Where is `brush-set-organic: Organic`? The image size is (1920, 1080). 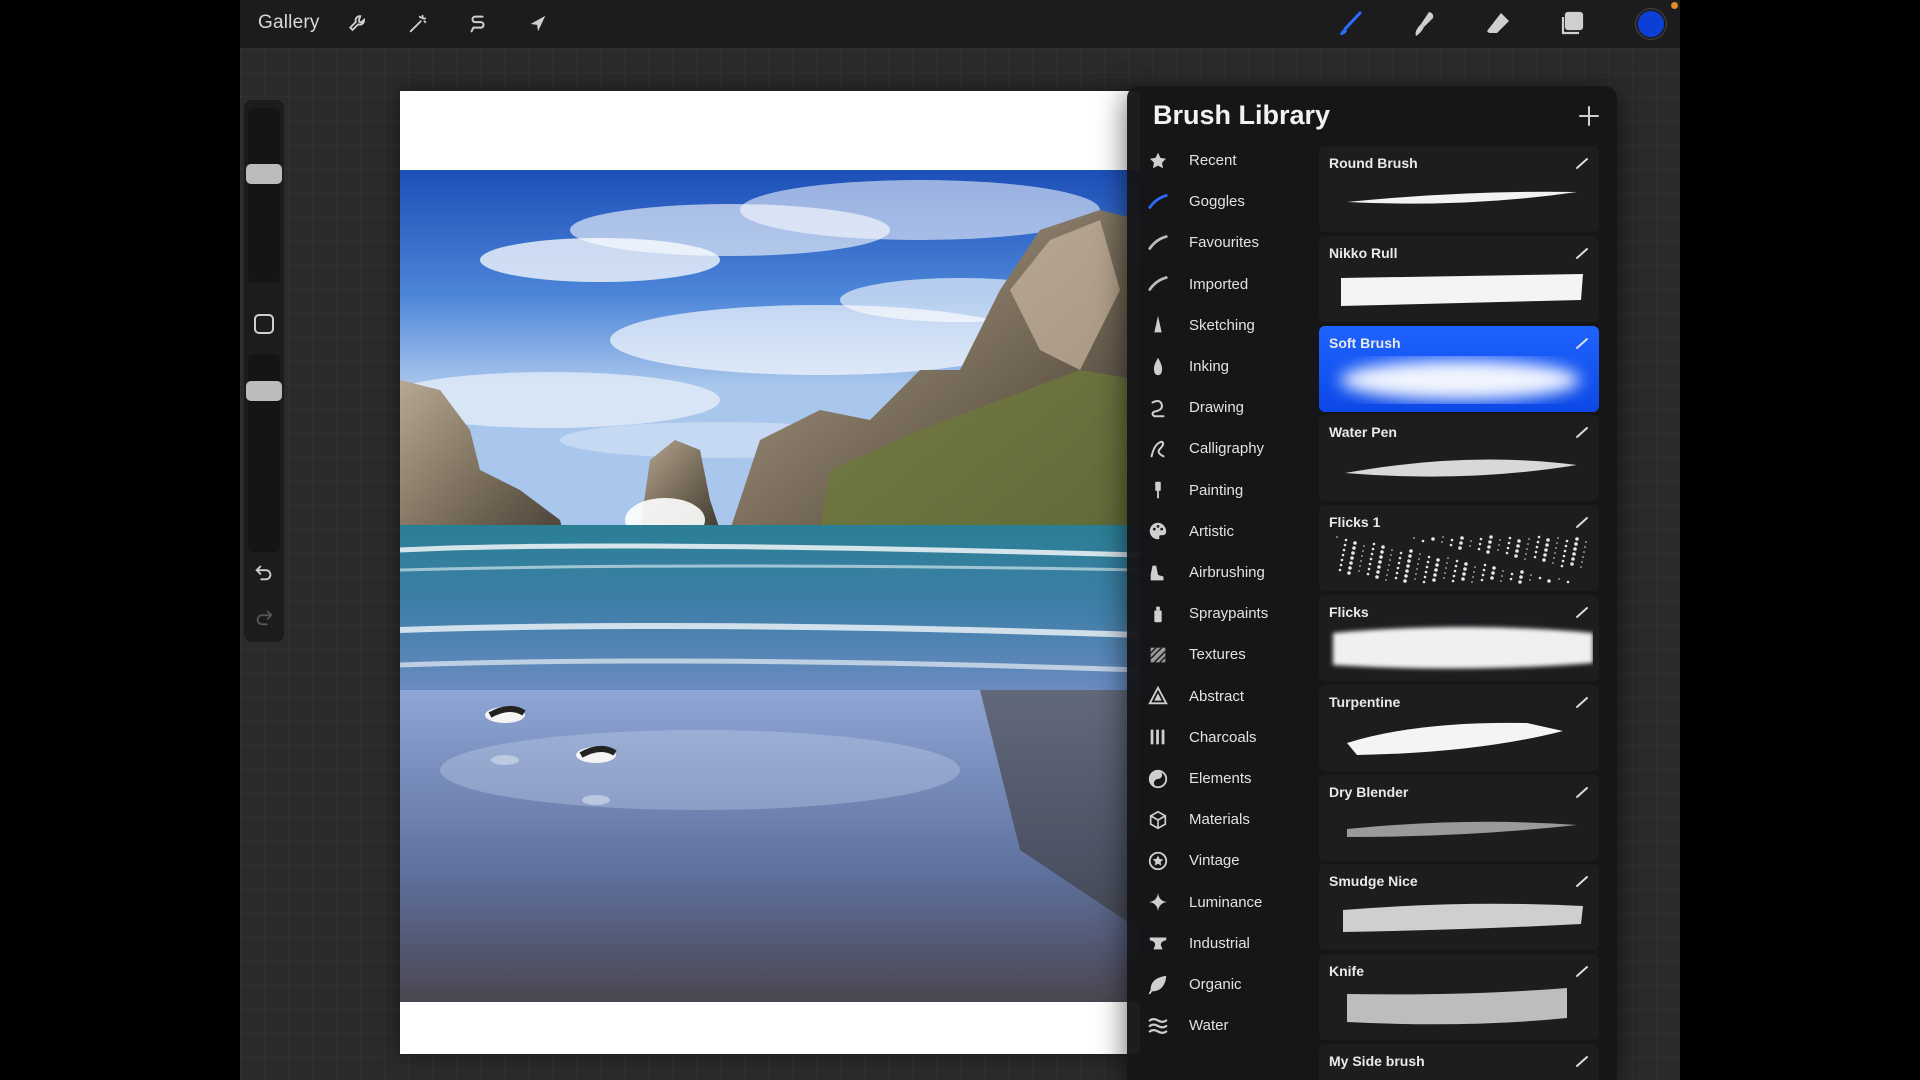
brush-set-organic: Organic is located at coordinates (1222, 984).